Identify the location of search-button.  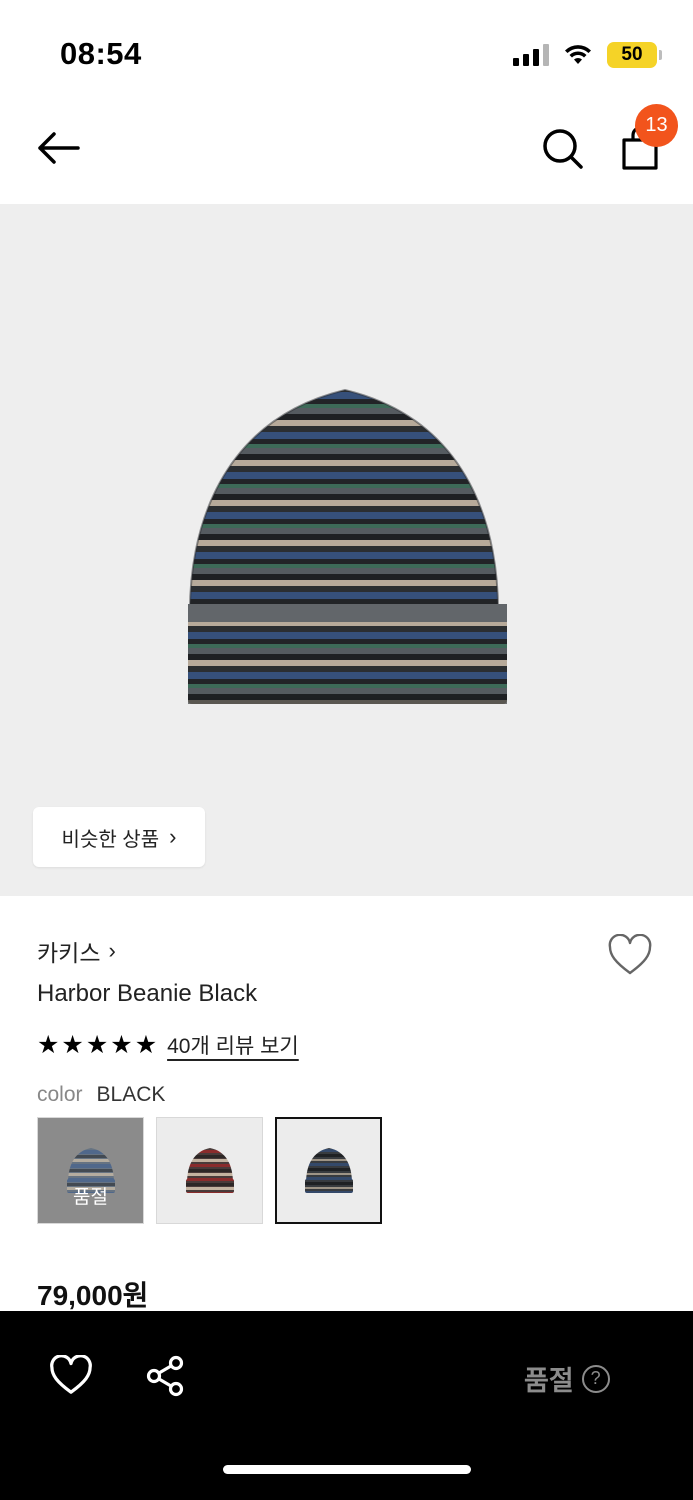
(562, 148).